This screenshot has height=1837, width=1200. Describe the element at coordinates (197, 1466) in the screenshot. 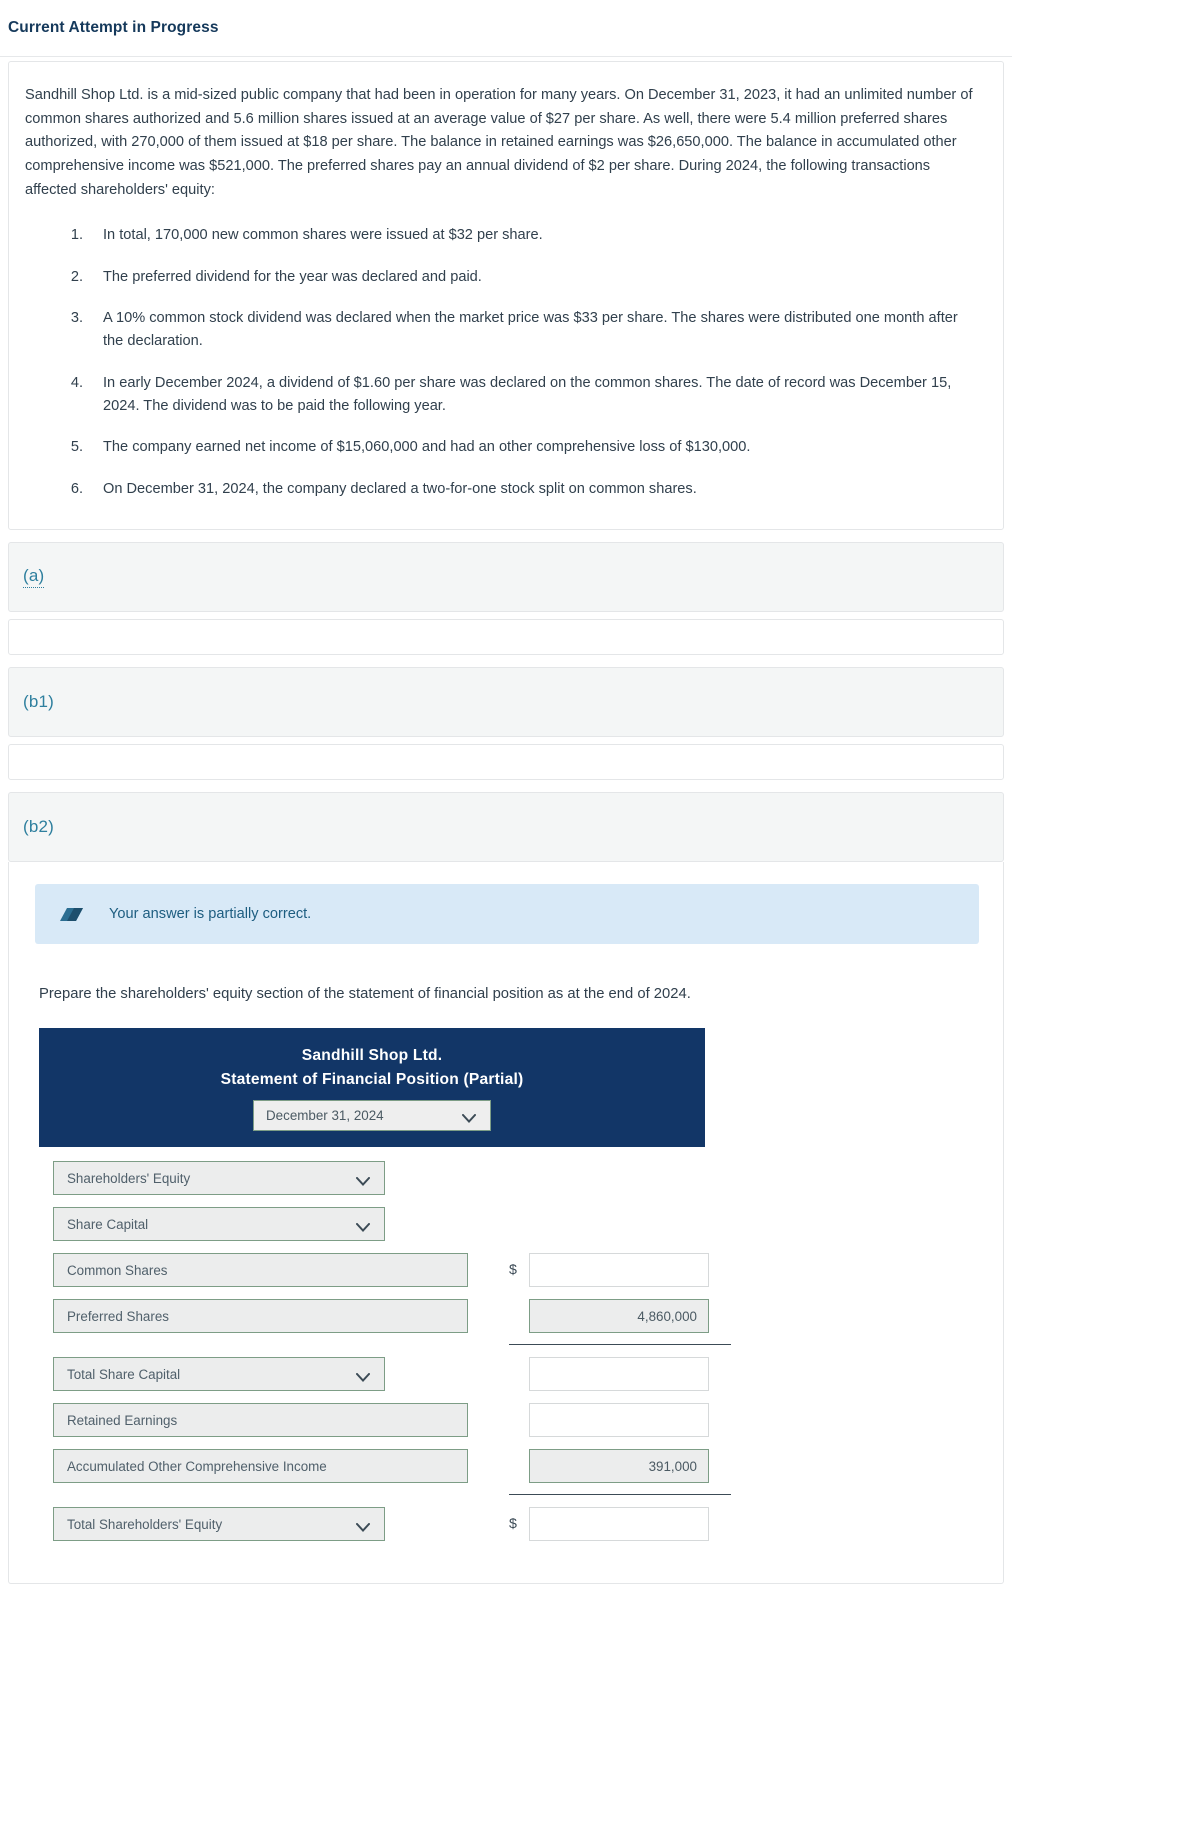

I see `account-label: Accumulated Other Comprehensive Income` at that location.